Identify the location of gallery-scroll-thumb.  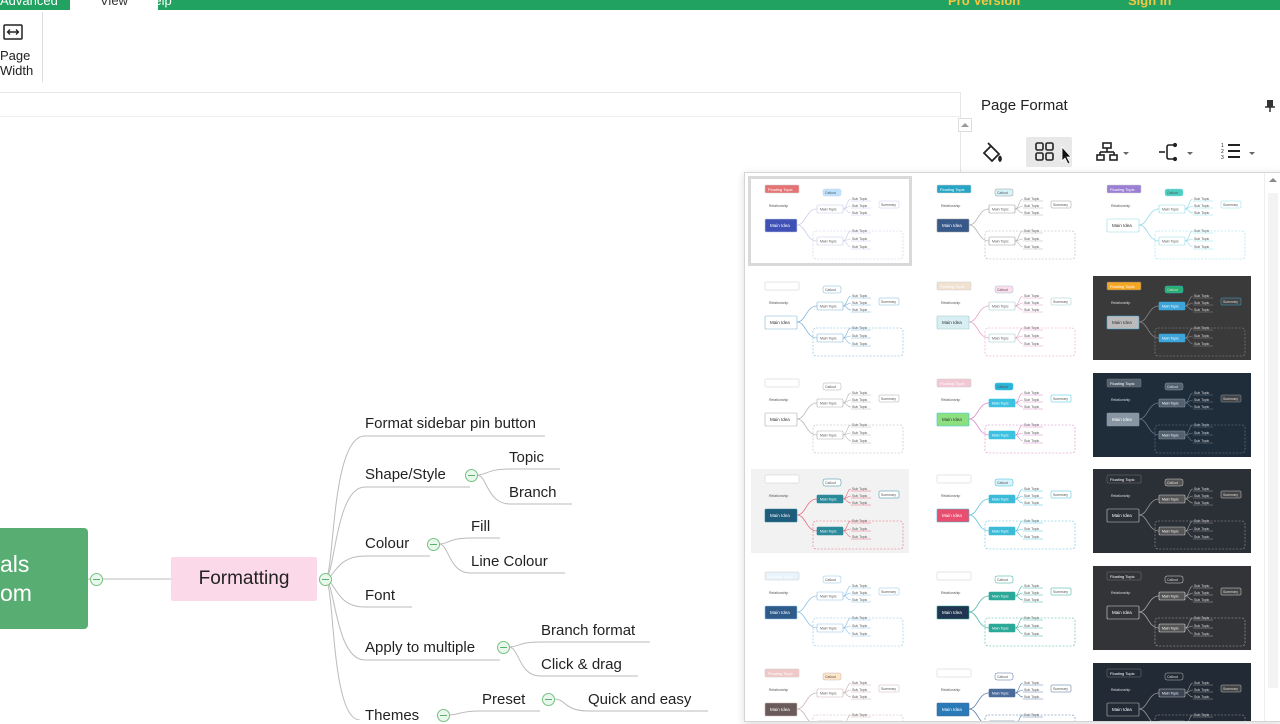
(1273, 440).